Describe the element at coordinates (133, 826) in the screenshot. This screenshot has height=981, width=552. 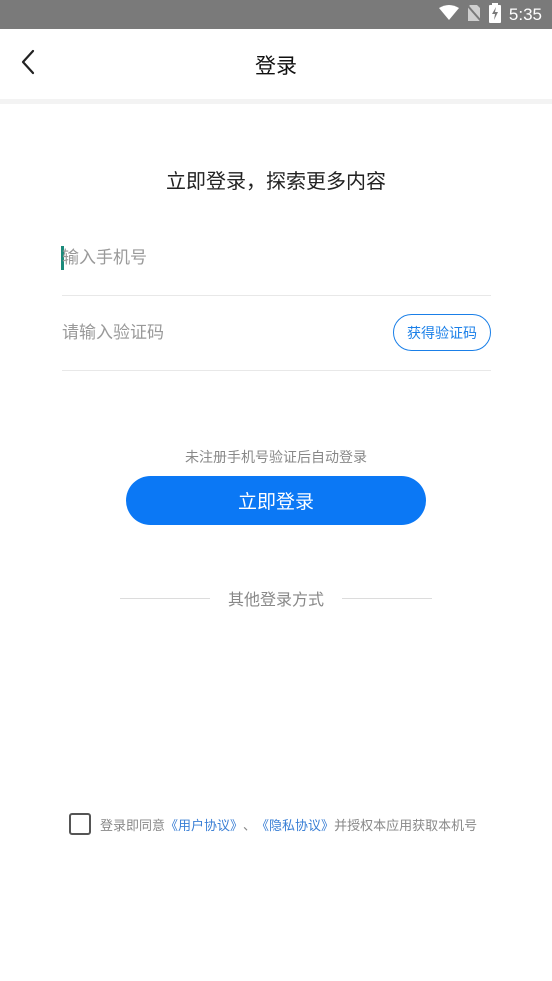
I see `agreement-prefix: 登录即同意` at that location.